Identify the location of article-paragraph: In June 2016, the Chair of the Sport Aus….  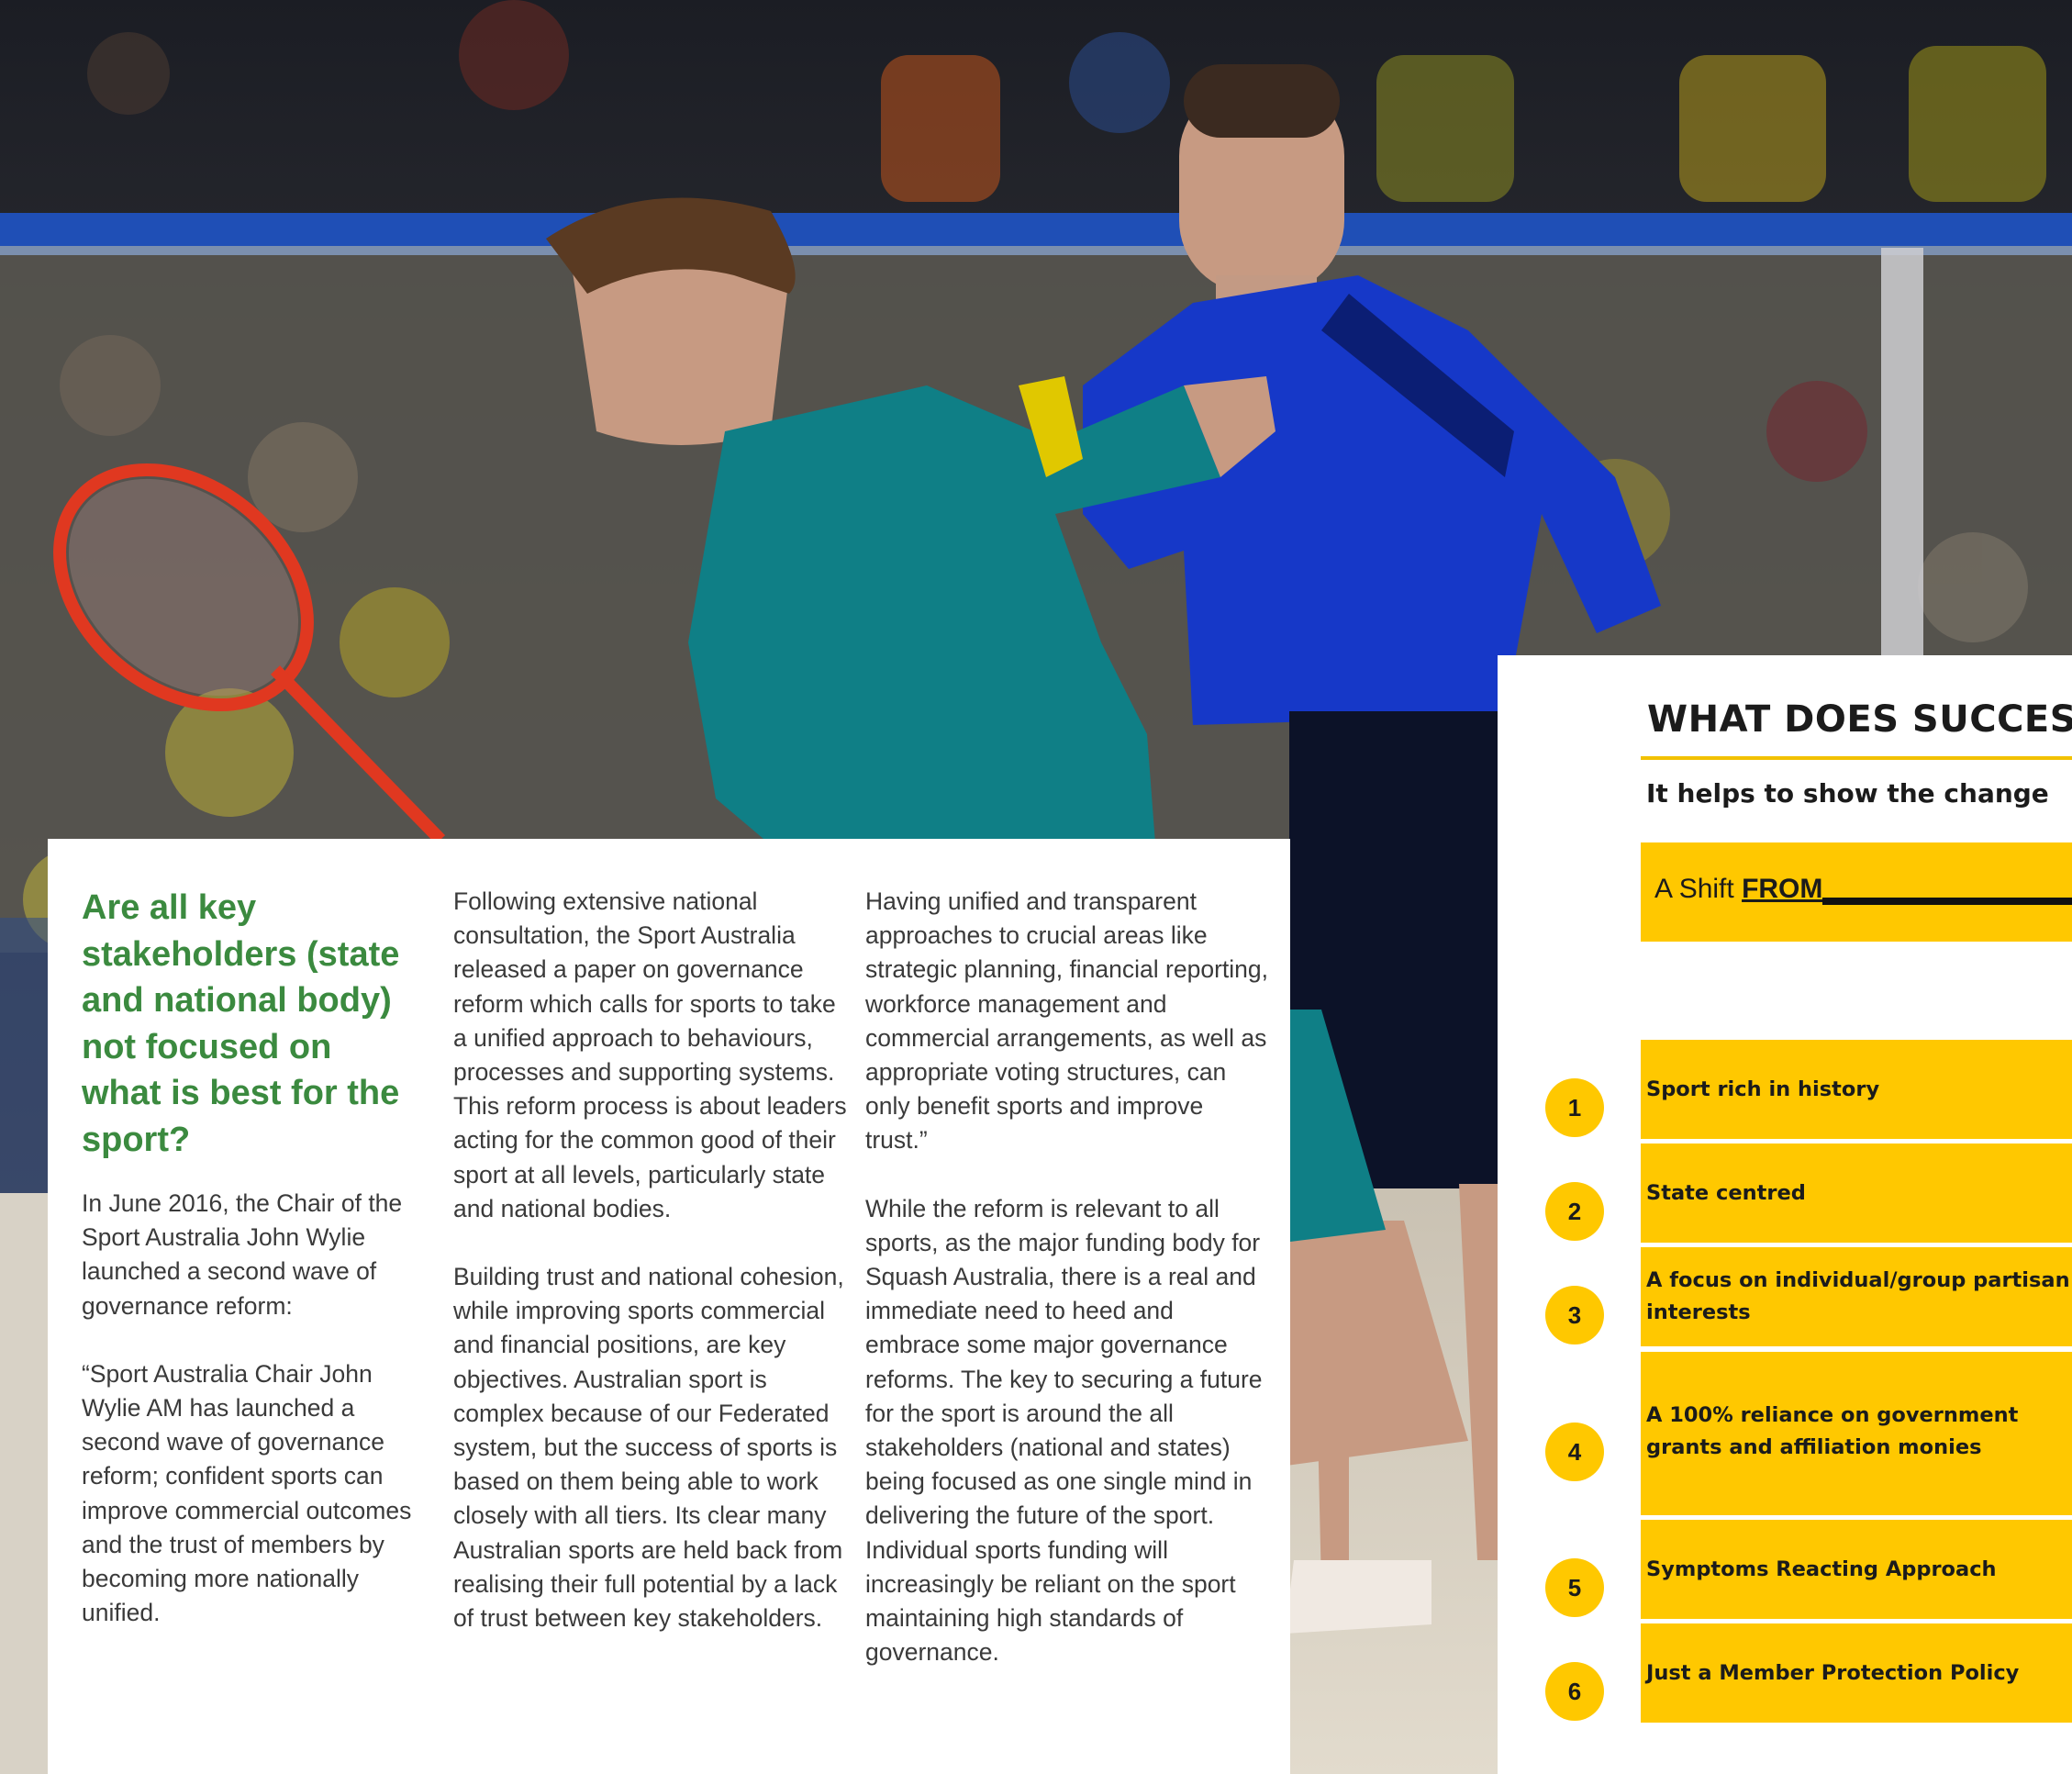
(242, 1254).